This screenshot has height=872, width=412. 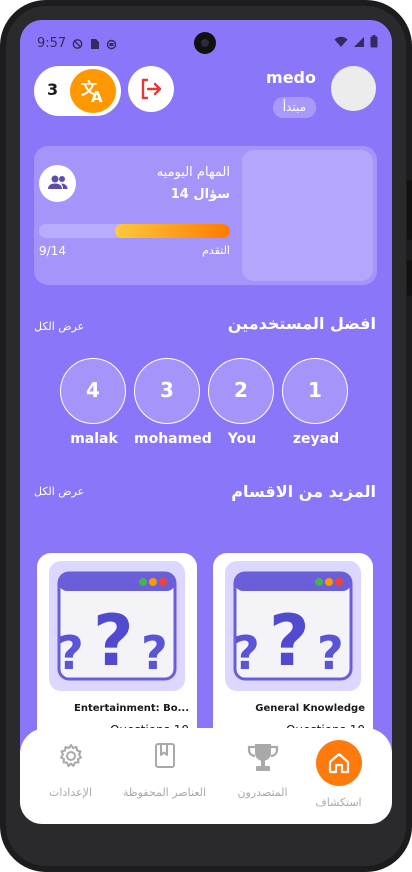 I want to click on category-title: General Knowledge, so click(x=310, y=708).